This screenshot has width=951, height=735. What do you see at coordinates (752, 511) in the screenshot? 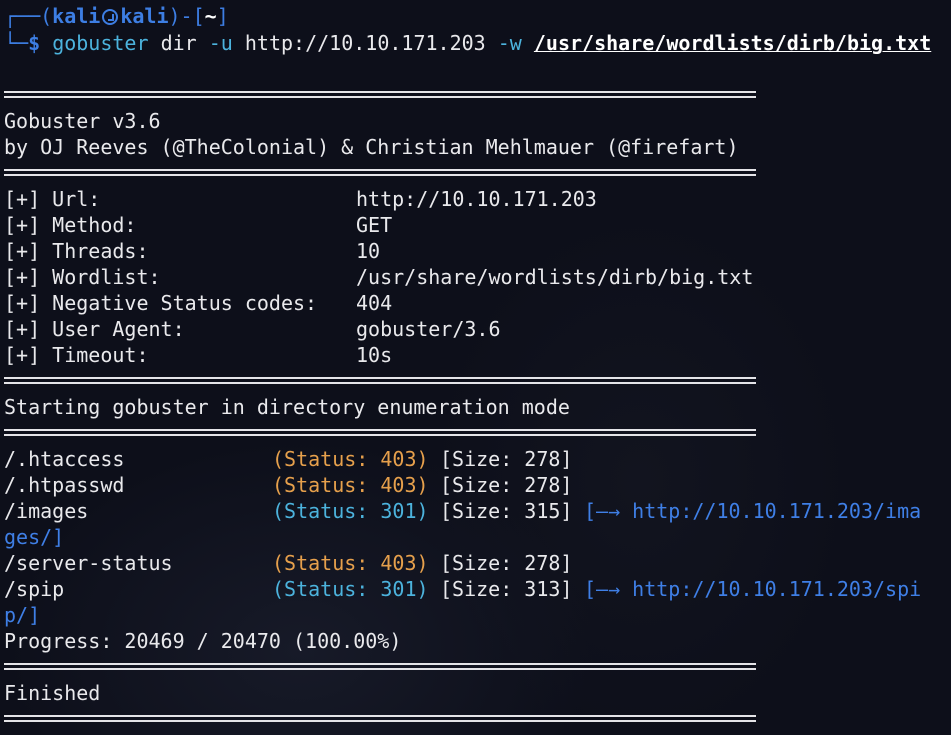
I see `result-redirect-link: [—→ http://10.10.171.203/ima` at bounding box center [752, 511].